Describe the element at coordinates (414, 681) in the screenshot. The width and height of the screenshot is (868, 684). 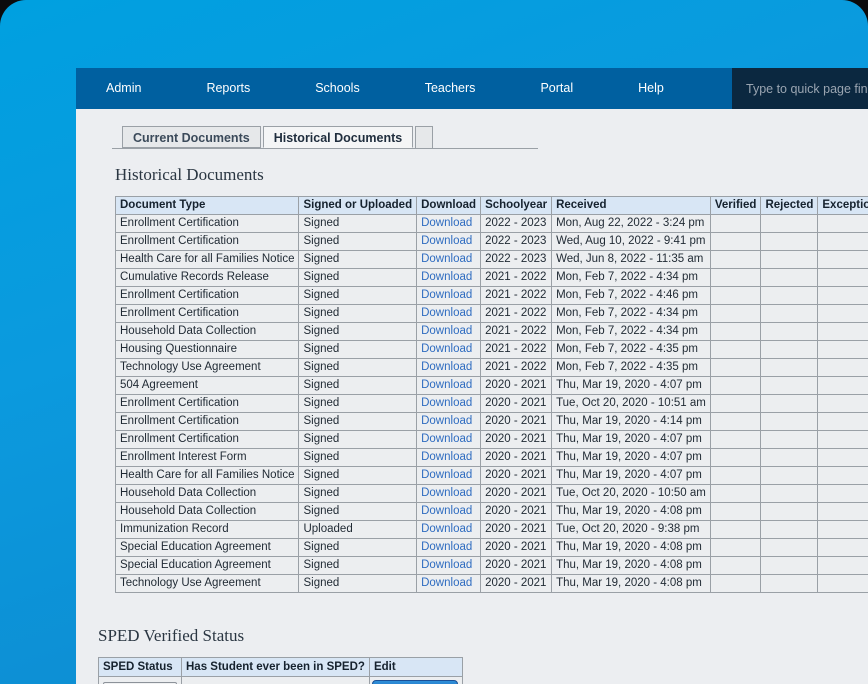
I see `save-sped-status-button: Save SPED Status` at that location.